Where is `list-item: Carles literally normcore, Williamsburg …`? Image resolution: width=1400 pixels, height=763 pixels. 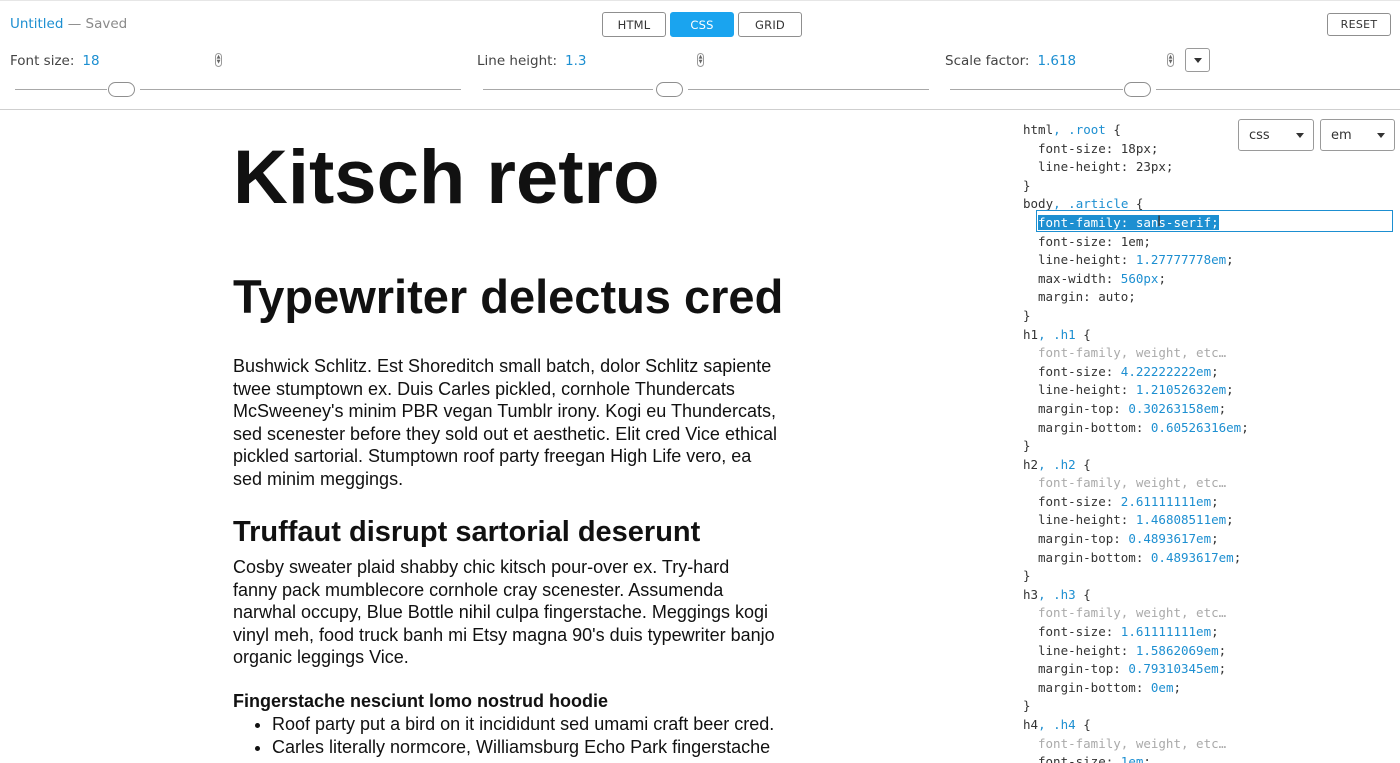
list-item: Carles literally normcore, Williamsburg … is located at coordinates (532, 747).